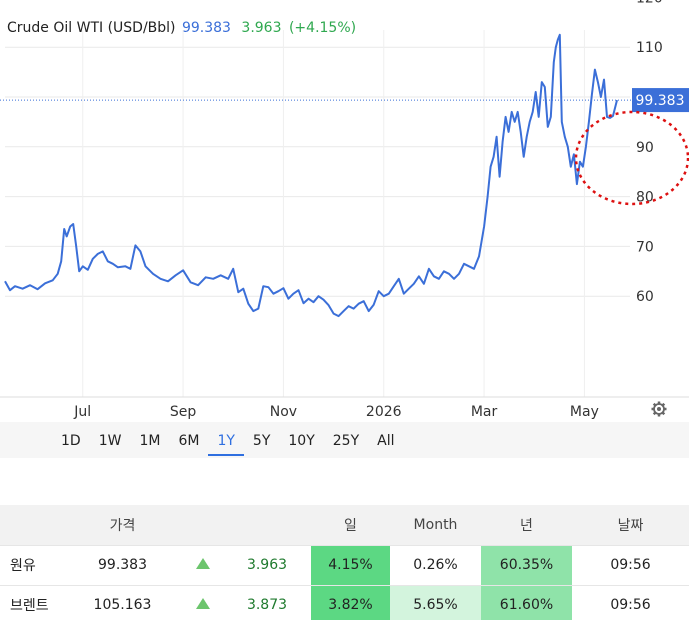  What do you see at coordinates (385, 439) in the screenshot?
I see `range-button-all: All` at bounding box center [385, 439].